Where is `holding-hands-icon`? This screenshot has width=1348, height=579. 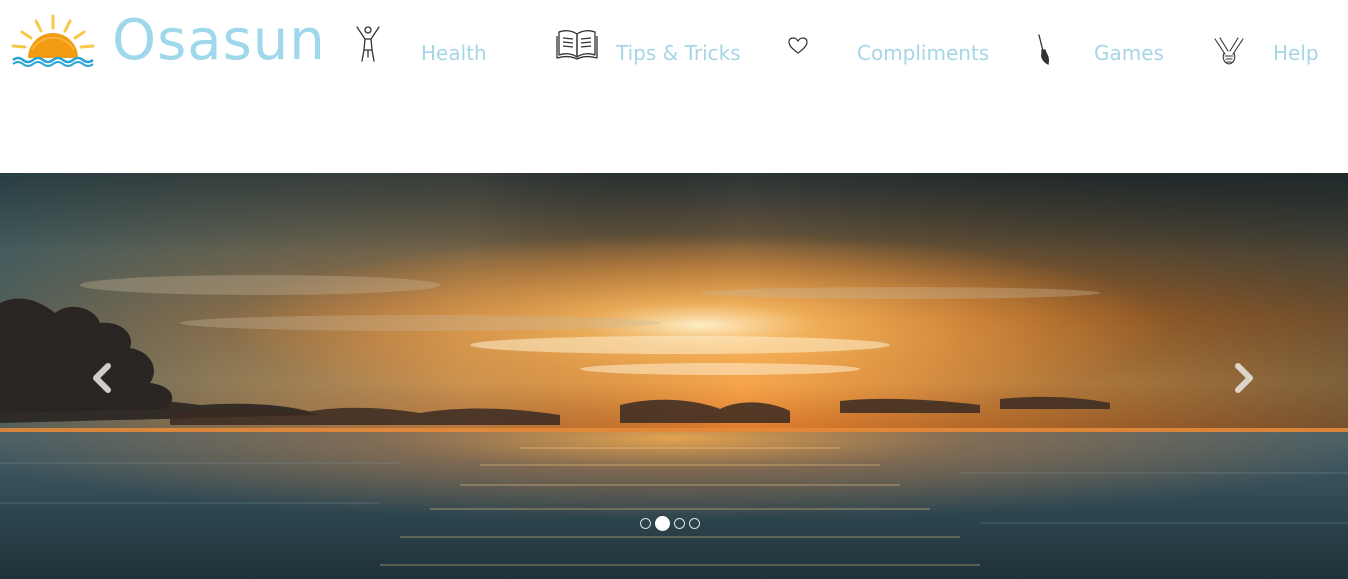
holding-hands-icon is located at coordinates (1229, 52).